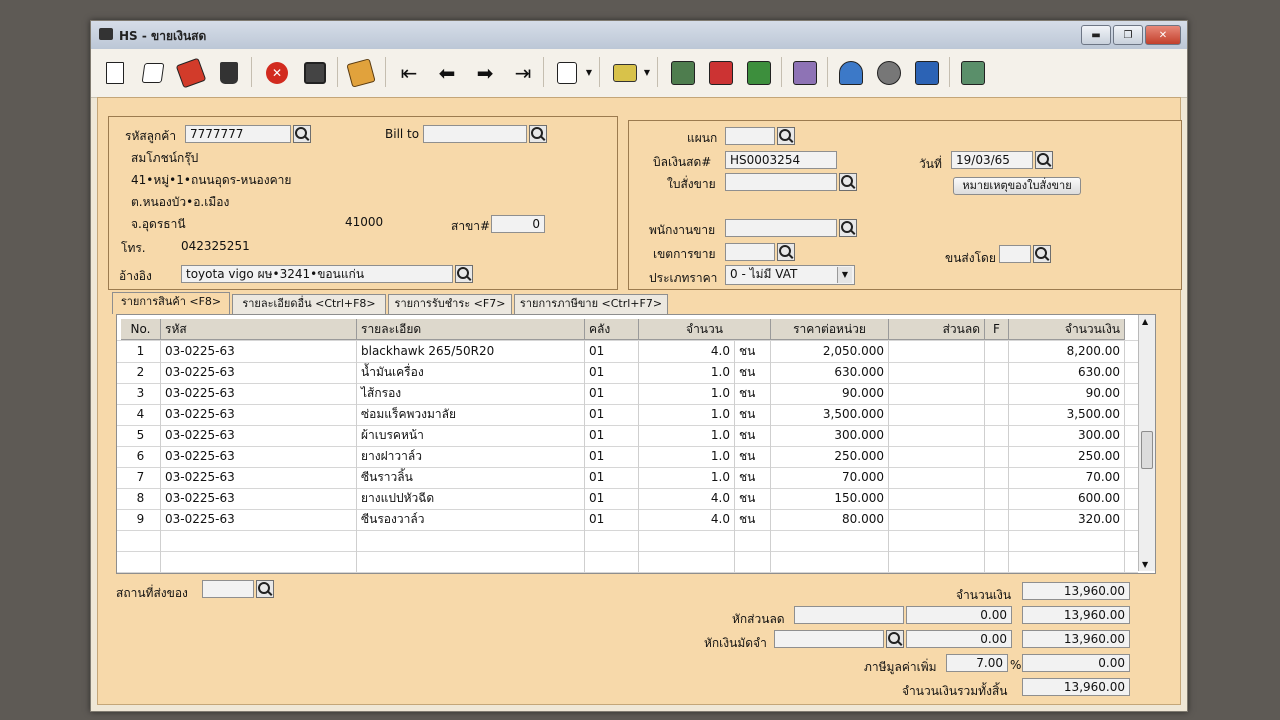 Image resolution: width=1280 pixels, height=720 pixels. What do you see at coordinates (1145, 564) in the screenshot?
I see `scroll-down-icon: ▼` at bounding box center [1145, 564].